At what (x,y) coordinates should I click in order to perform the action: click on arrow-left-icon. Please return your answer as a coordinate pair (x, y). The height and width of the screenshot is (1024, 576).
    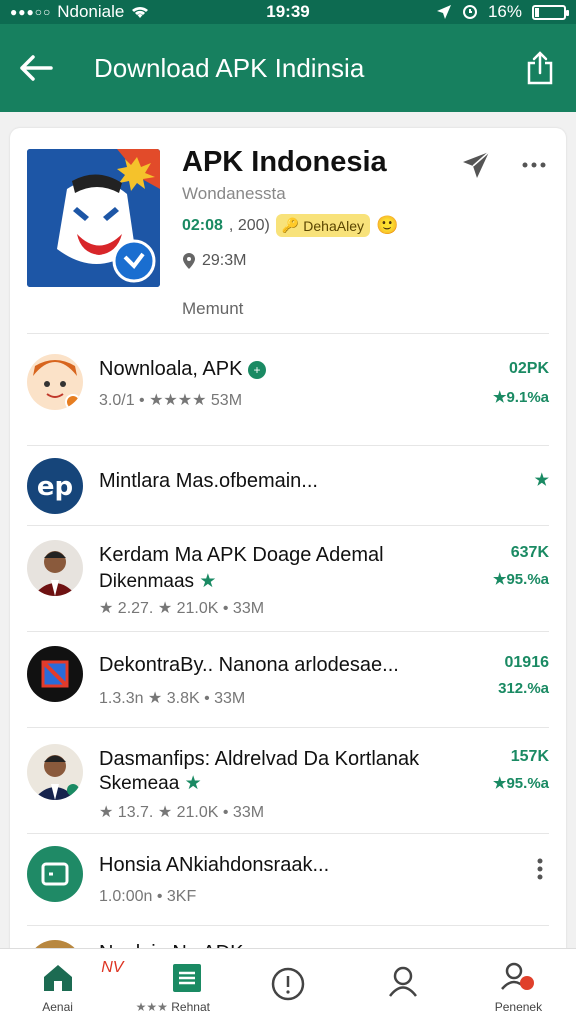
    Looking at the image, I should click on (36, 68).